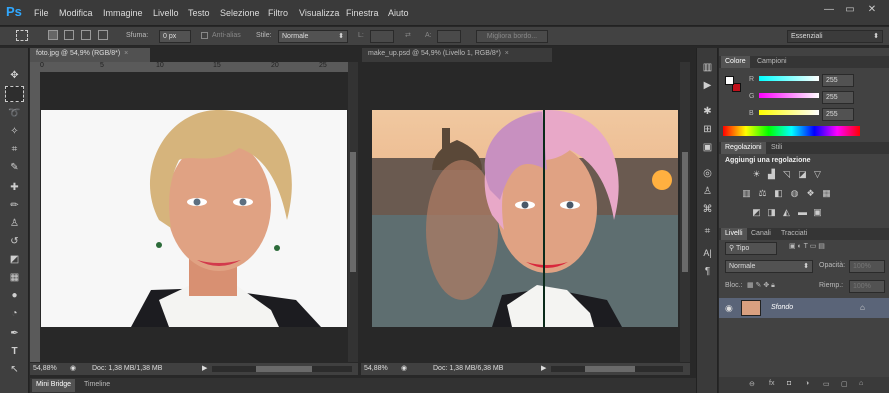 The width and height of the screenshot is (889, 393). I want to click on opacity-input: 100%, so click(867, 266).